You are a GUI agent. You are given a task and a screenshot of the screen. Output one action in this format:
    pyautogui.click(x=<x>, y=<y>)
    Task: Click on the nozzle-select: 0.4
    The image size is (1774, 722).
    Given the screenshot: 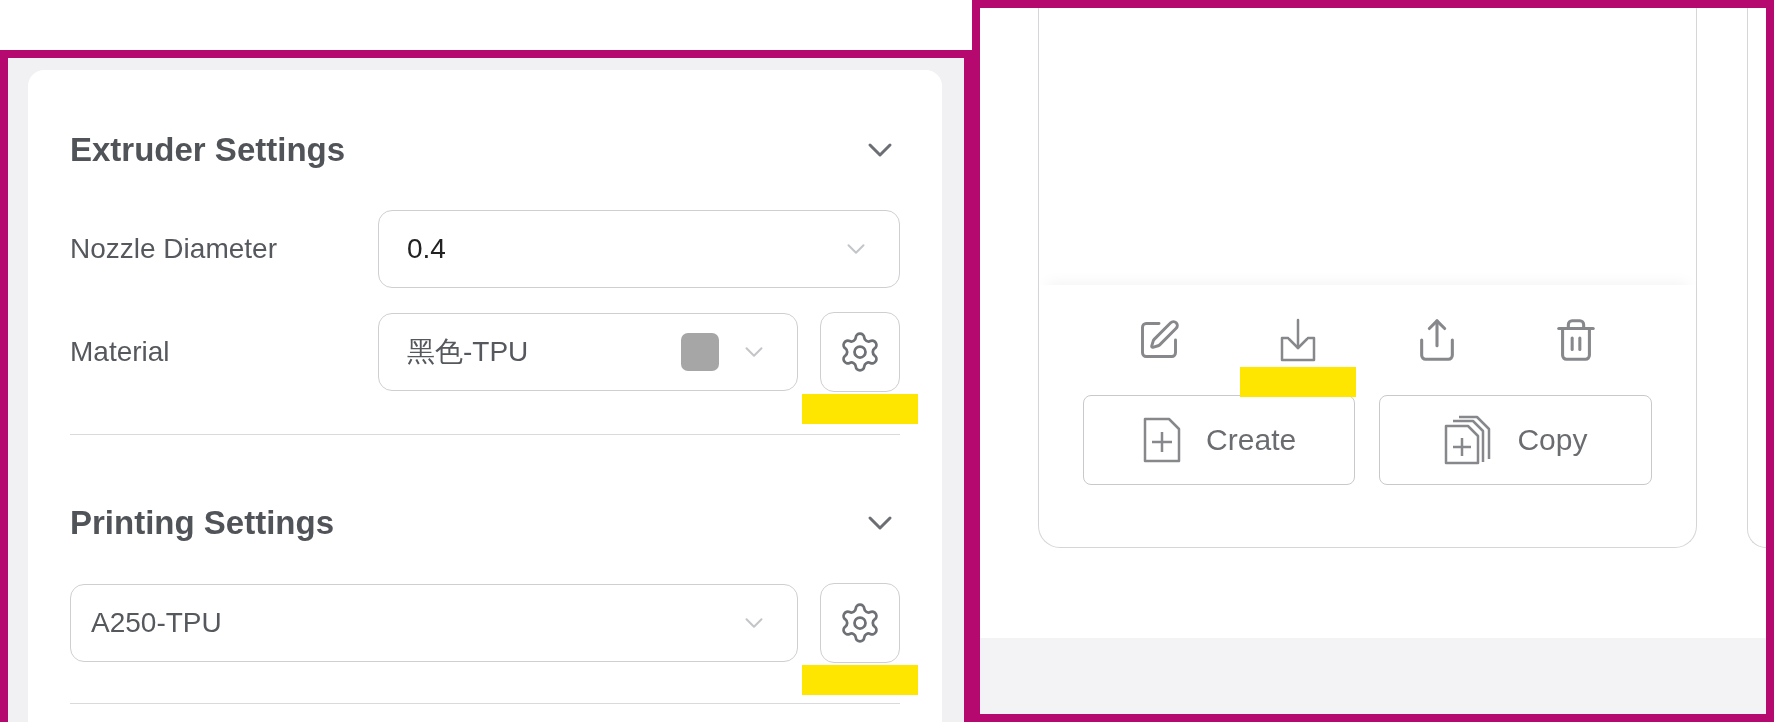 What is the action you would take?
    pyautogui.click(x=639, y=249)
    